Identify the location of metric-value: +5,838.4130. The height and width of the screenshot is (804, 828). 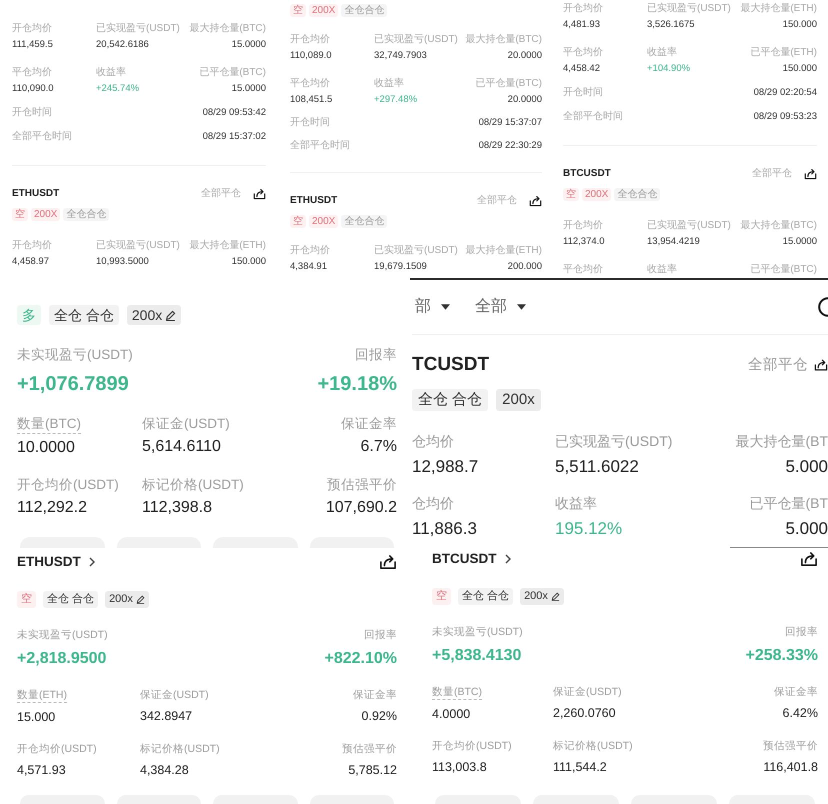
(477, 656).